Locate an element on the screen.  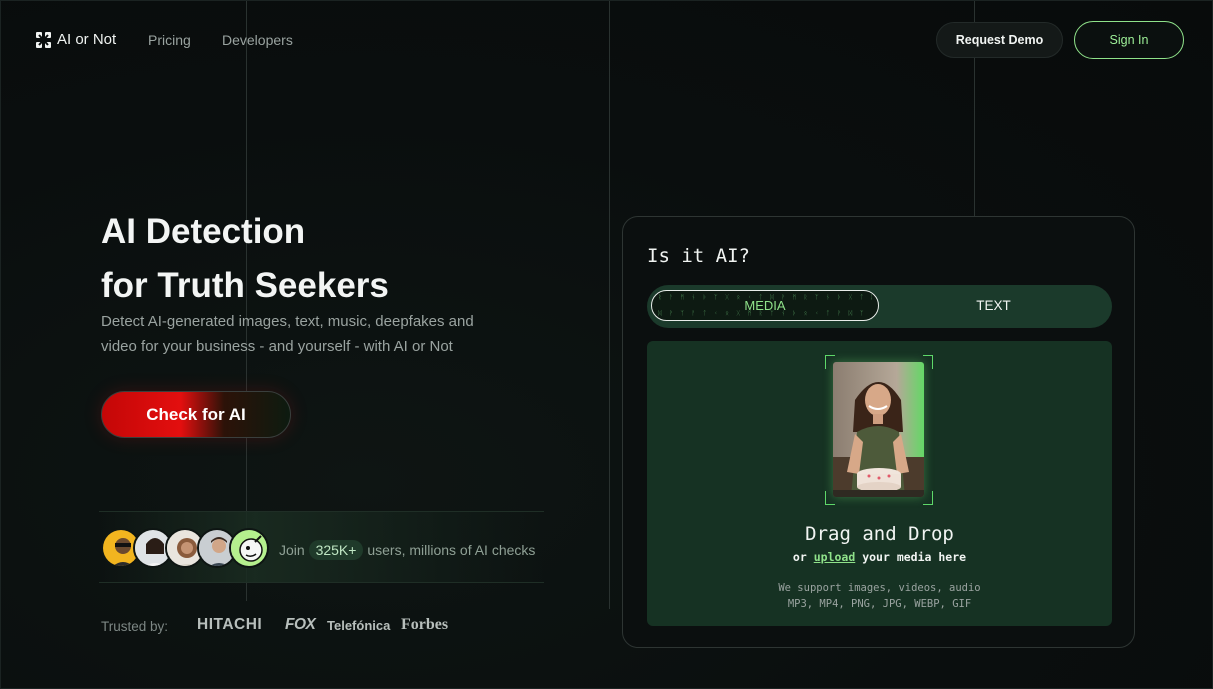
brand-fox: FOX is located at coordinates (300, 624).